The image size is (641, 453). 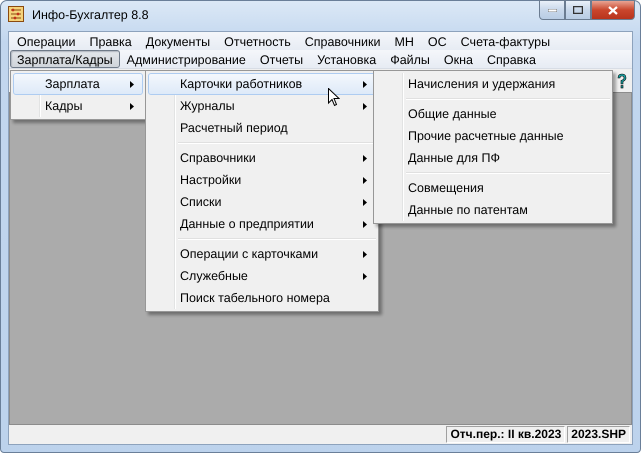 What do you see at coordinates (334, 97) in the screenshot?
I see `cursor-icon` at bounding box center [334, 97].